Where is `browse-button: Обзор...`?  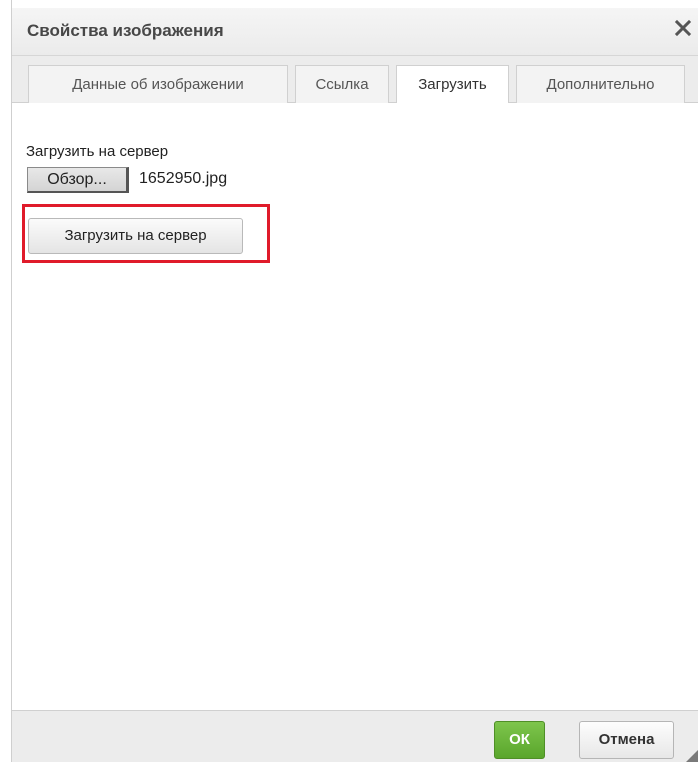
browse-button: Обзор... is located at coordinates (78, 180).